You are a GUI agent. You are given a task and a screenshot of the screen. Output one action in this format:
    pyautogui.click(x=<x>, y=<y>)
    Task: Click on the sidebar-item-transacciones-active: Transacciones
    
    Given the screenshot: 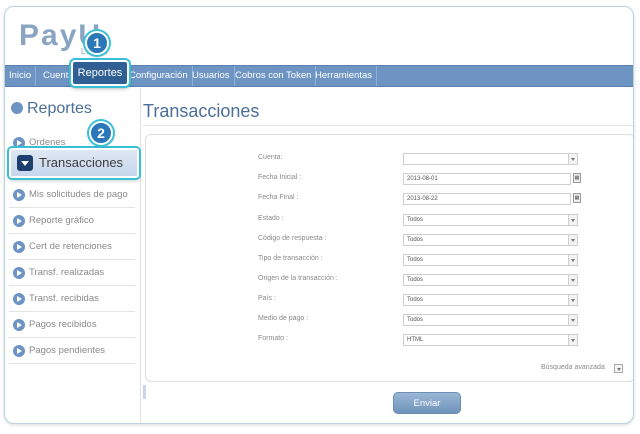 What is the action you would take?
    pyautogui.click(x=74, y=163)
    